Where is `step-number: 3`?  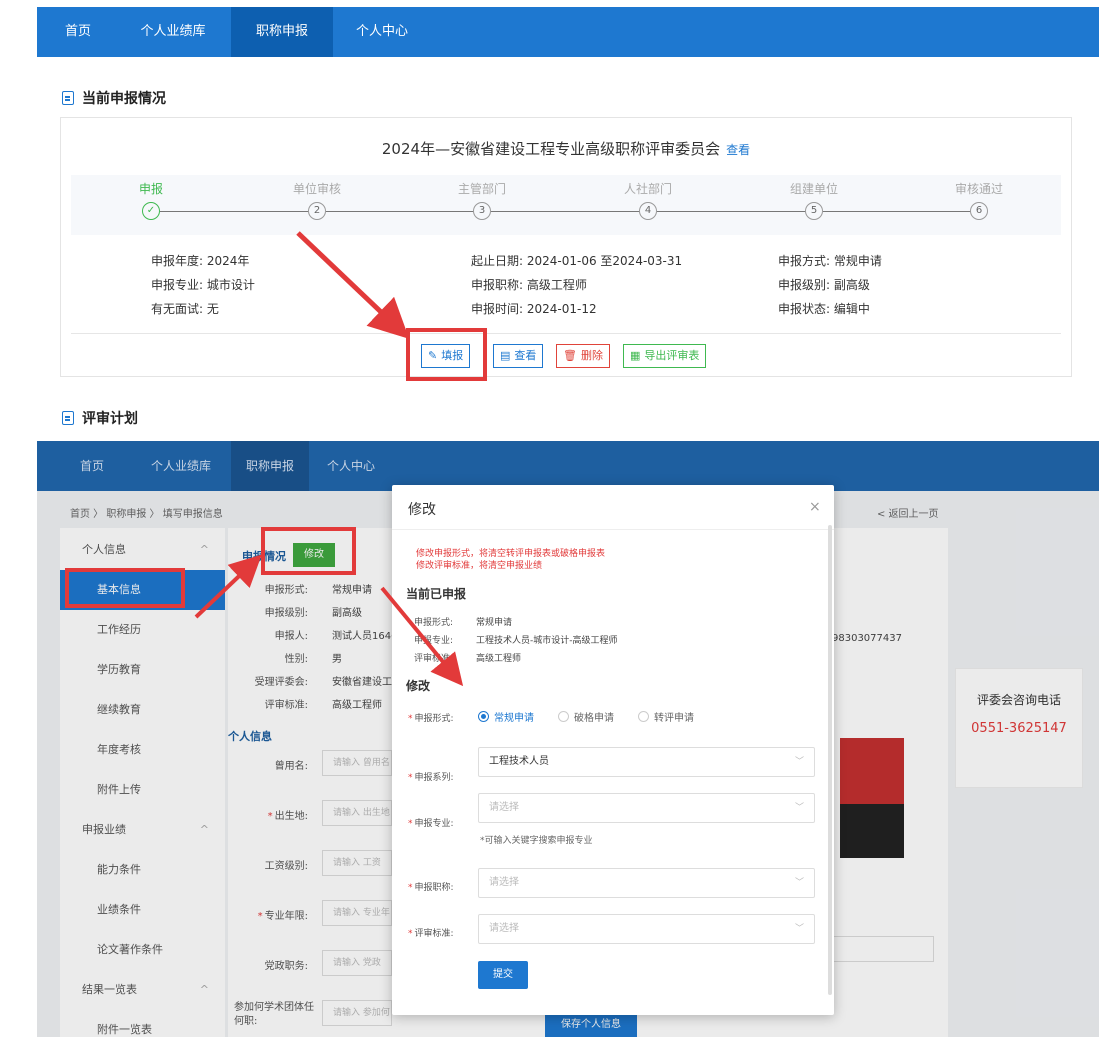
step-number: 3 is located at coordinates (482, 211).